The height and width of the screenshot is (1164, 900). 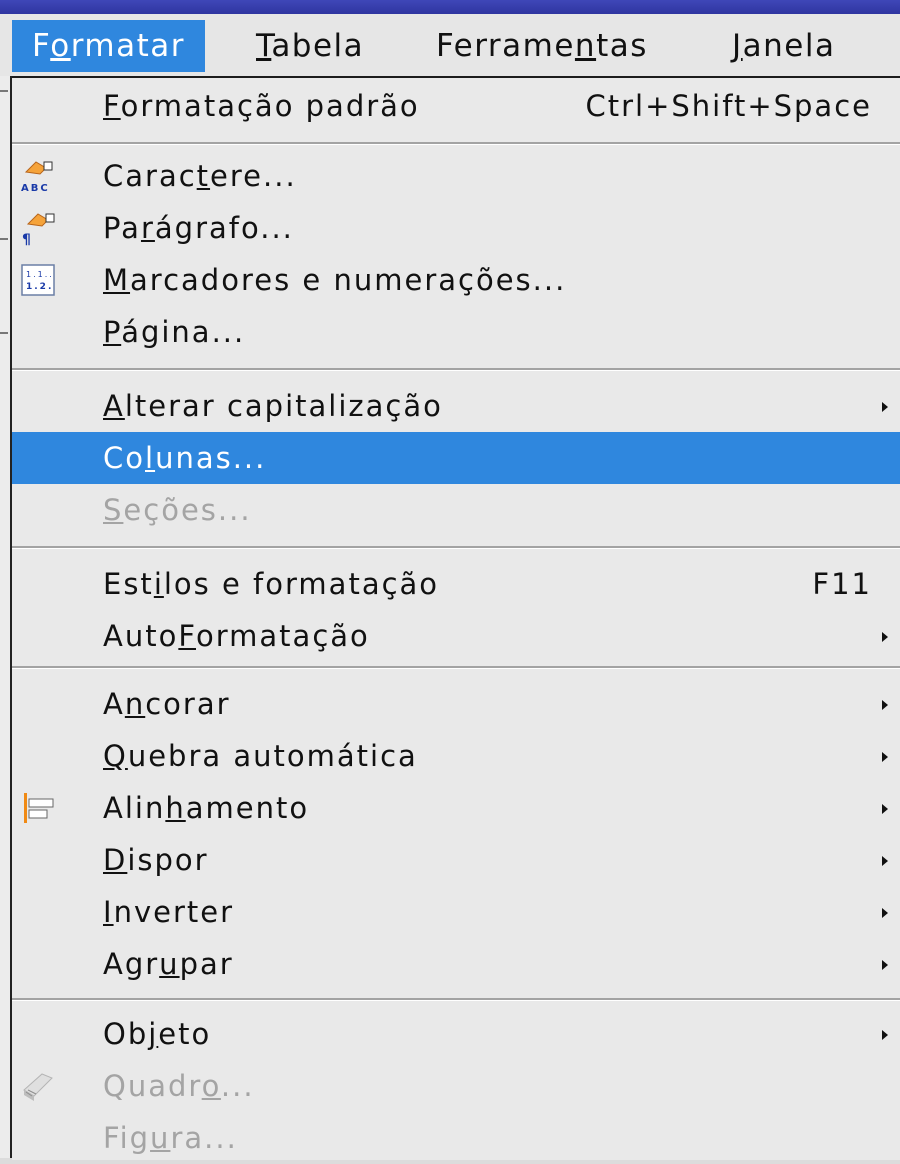 What do you see at coordinates (542, 46) in the screenshot?
I see `menu-ferramentas: Ferramentas` at bounding box center [542, 46].